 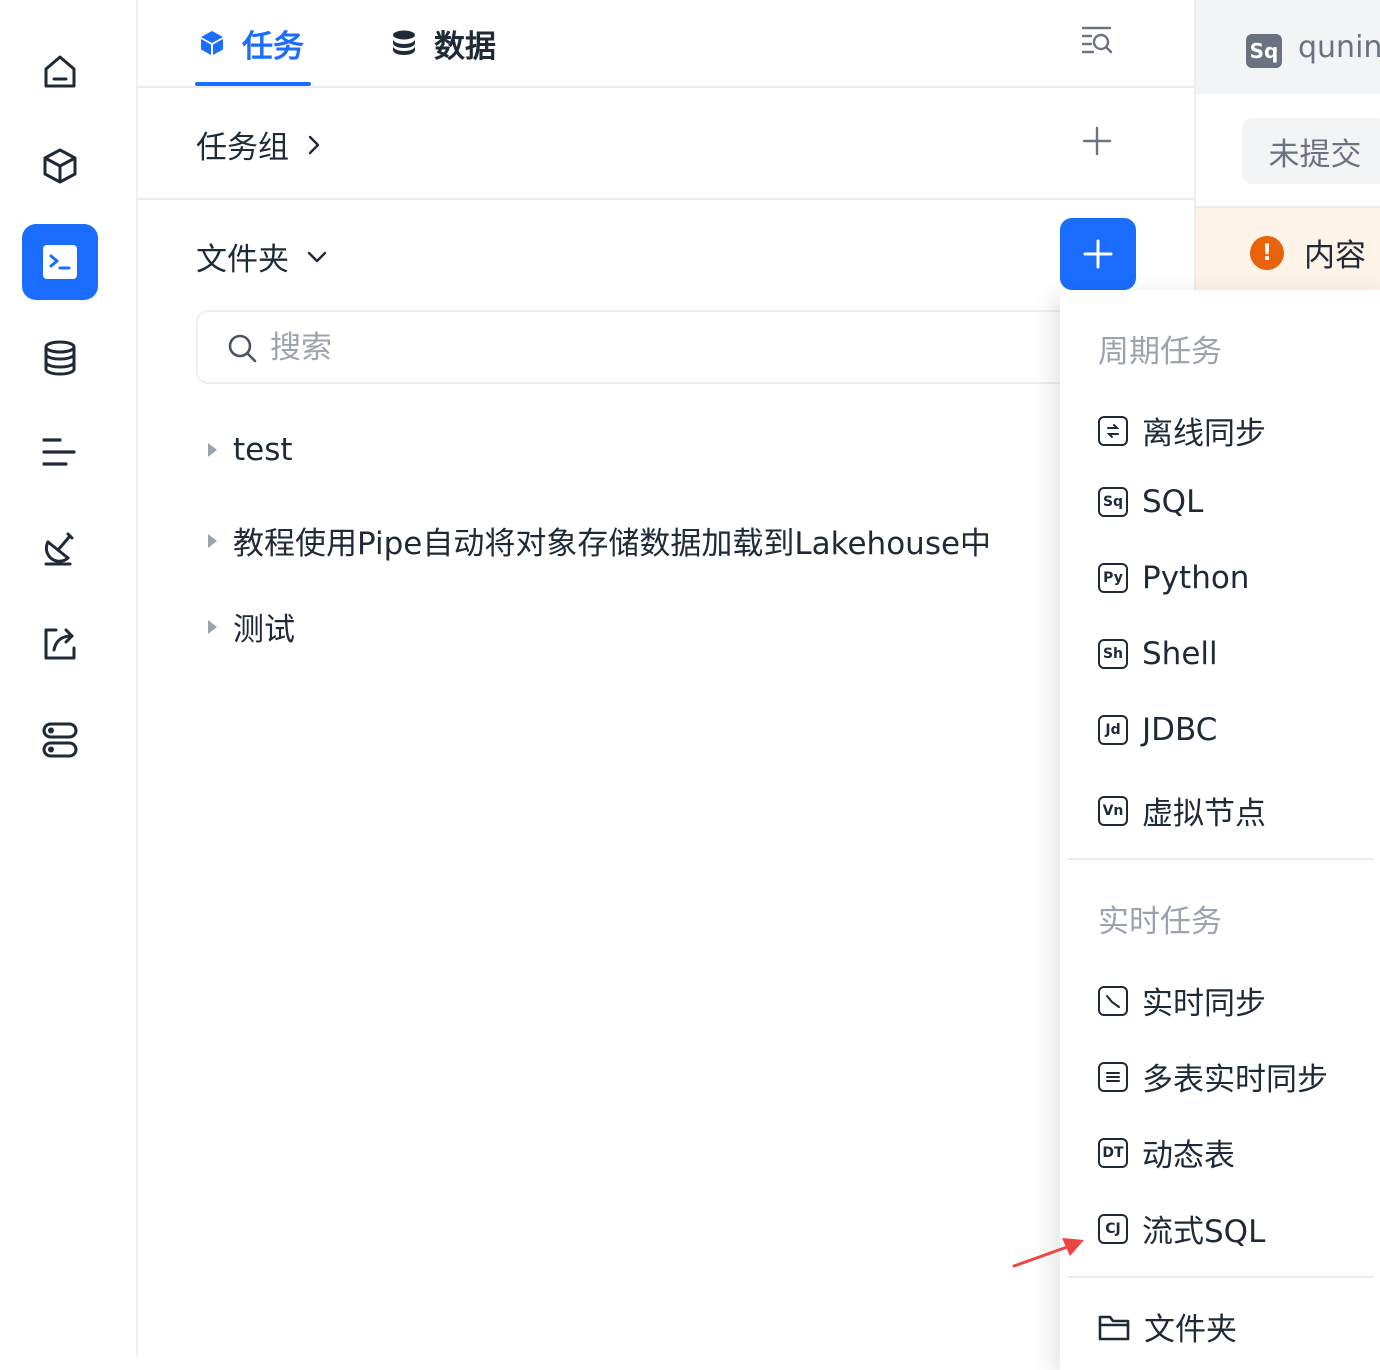 I want to click on editor-tab-name: qunin, so click(x=1339, y=47).